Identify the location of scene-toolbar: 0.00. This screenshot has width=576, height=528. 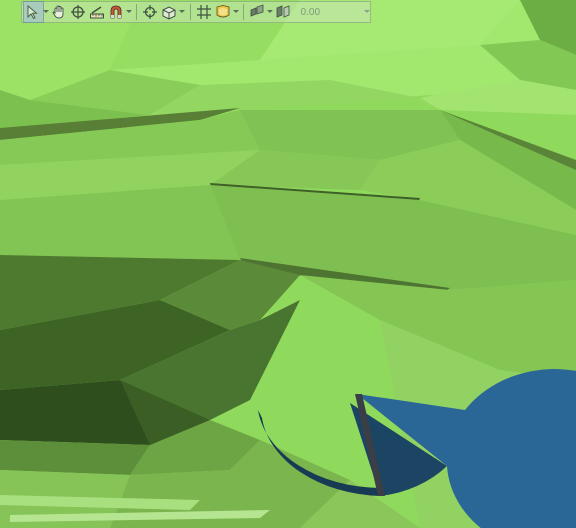
(196, 12).